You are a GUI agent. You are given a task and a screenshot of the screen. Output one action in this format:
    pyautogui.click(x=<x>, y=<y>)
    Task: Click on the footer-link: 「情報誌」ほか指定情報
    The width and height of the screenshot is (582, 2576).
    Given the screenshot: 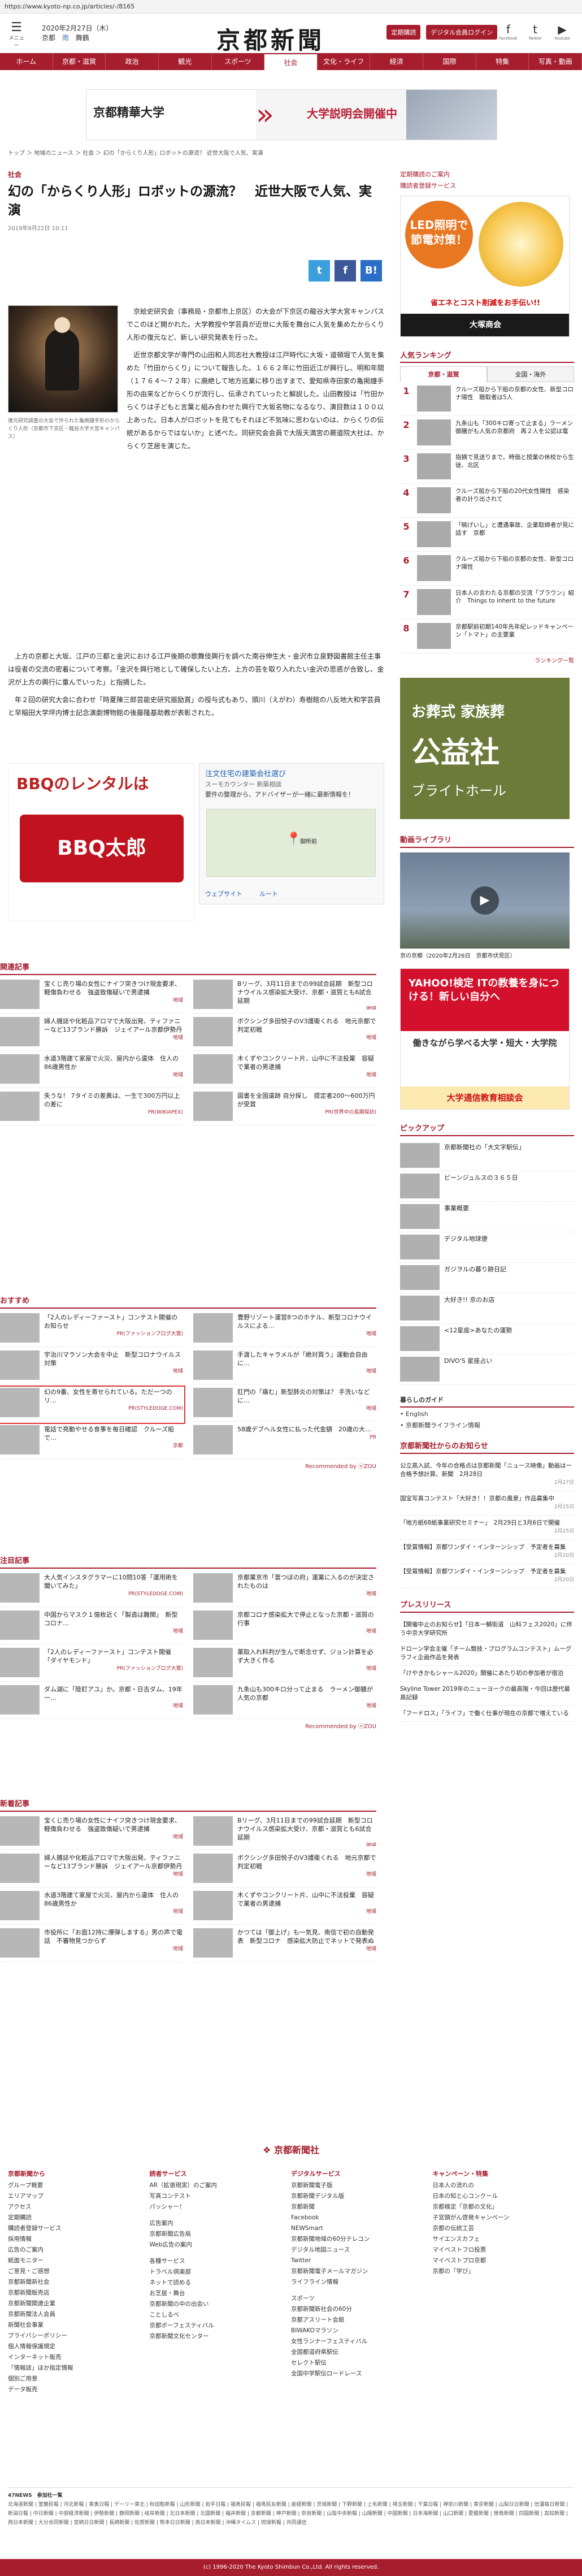 What is the action you would take?
    pyautogui.click(x=79, y=2368)
    